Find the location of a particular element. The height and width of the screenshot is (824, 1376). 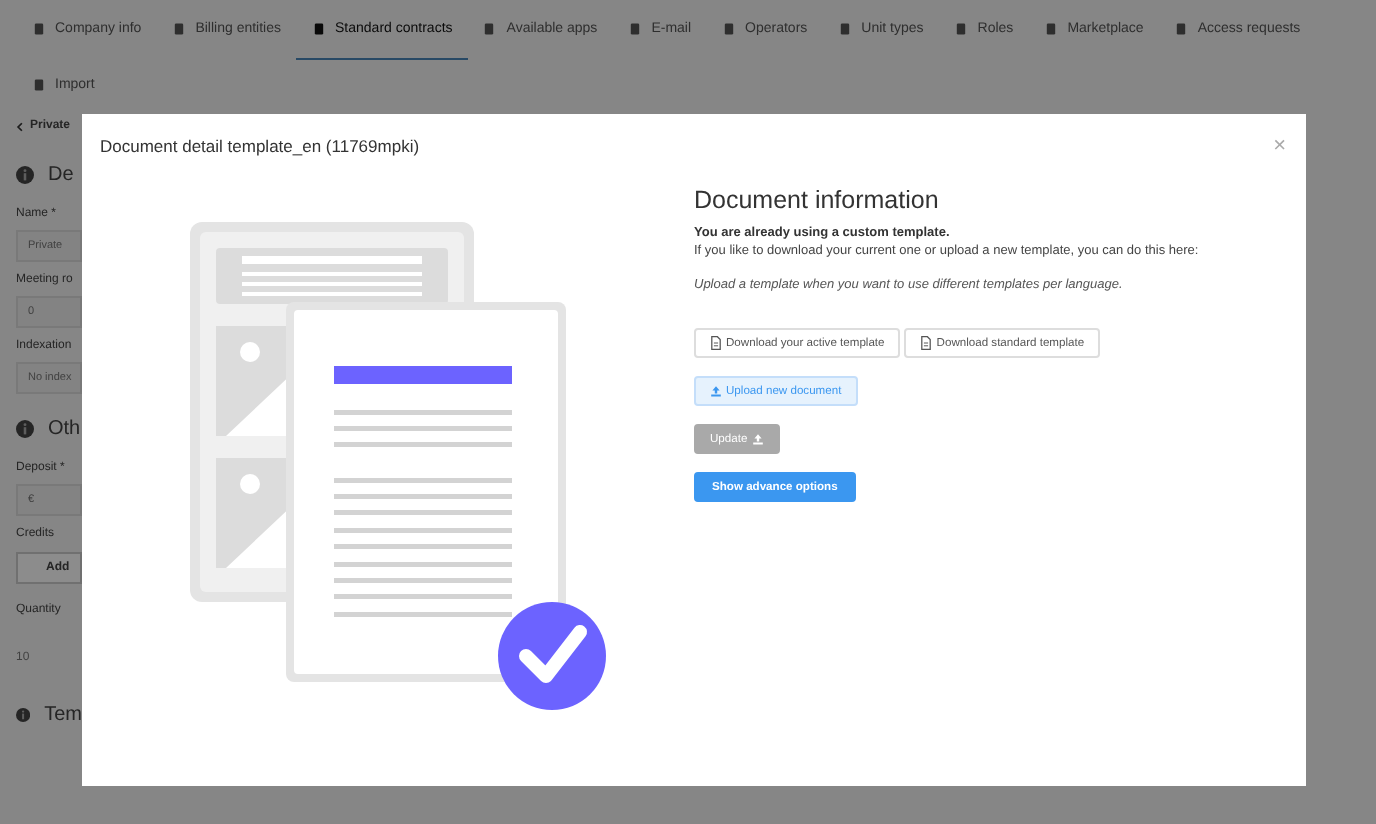

section-title: De is located at coordinates (61, 174).